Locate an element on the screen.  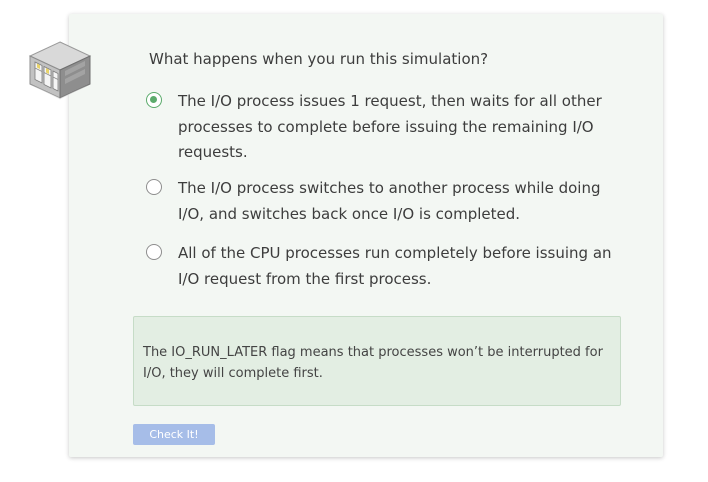
check-it-button: Check It! is located at coordinates (174, 434).